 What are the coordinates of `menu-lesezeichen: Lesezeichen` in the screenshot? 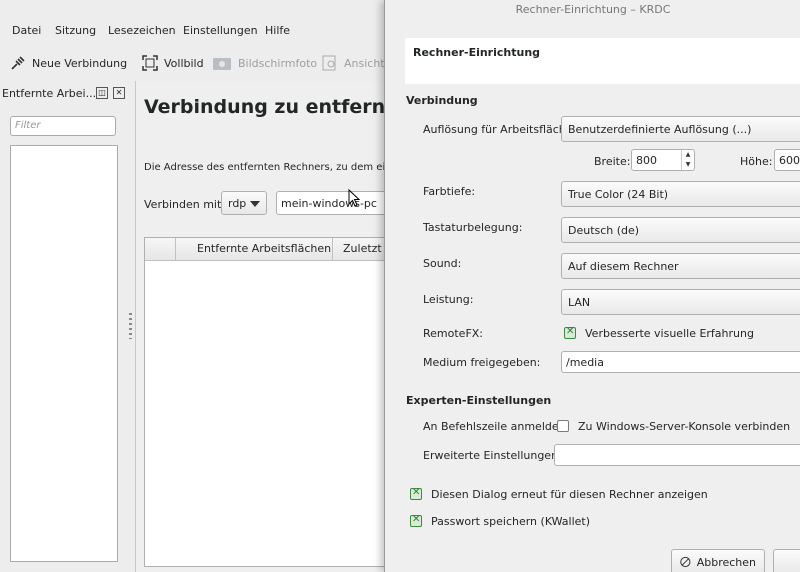 It's located at (142, 30).